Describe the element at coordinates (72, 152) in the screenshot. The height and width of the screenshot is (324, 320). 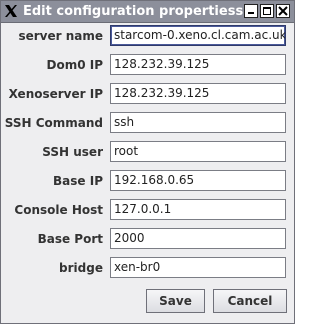
I see `ssh-user-label: SSH user` at that location.